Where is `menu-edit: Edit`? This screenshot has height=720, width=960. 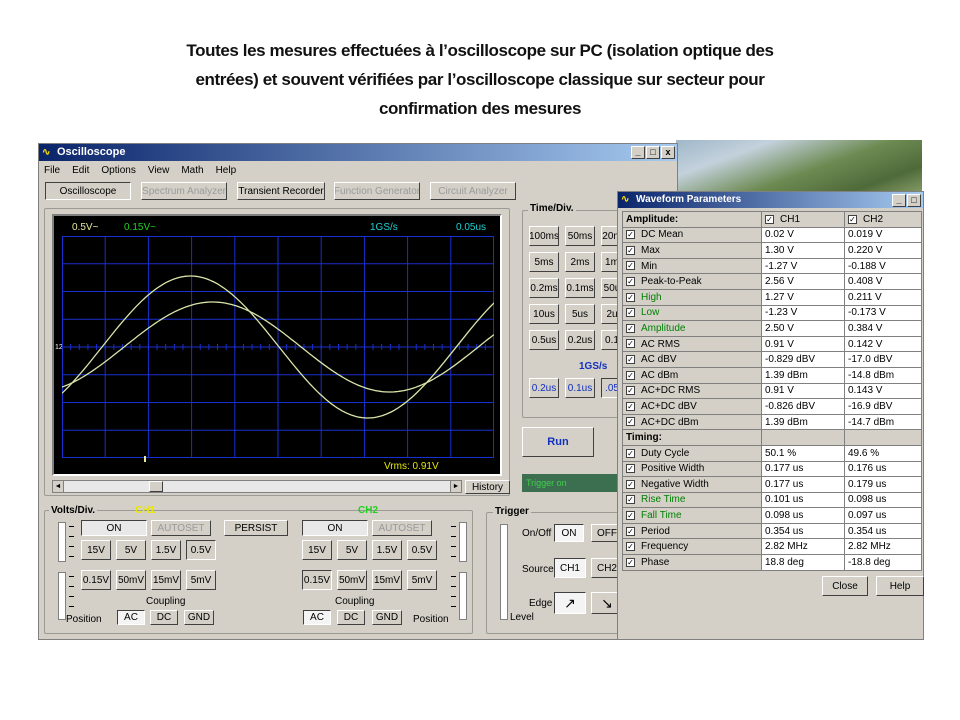
menu-edit: Edit is located at coordinates (80, 170).